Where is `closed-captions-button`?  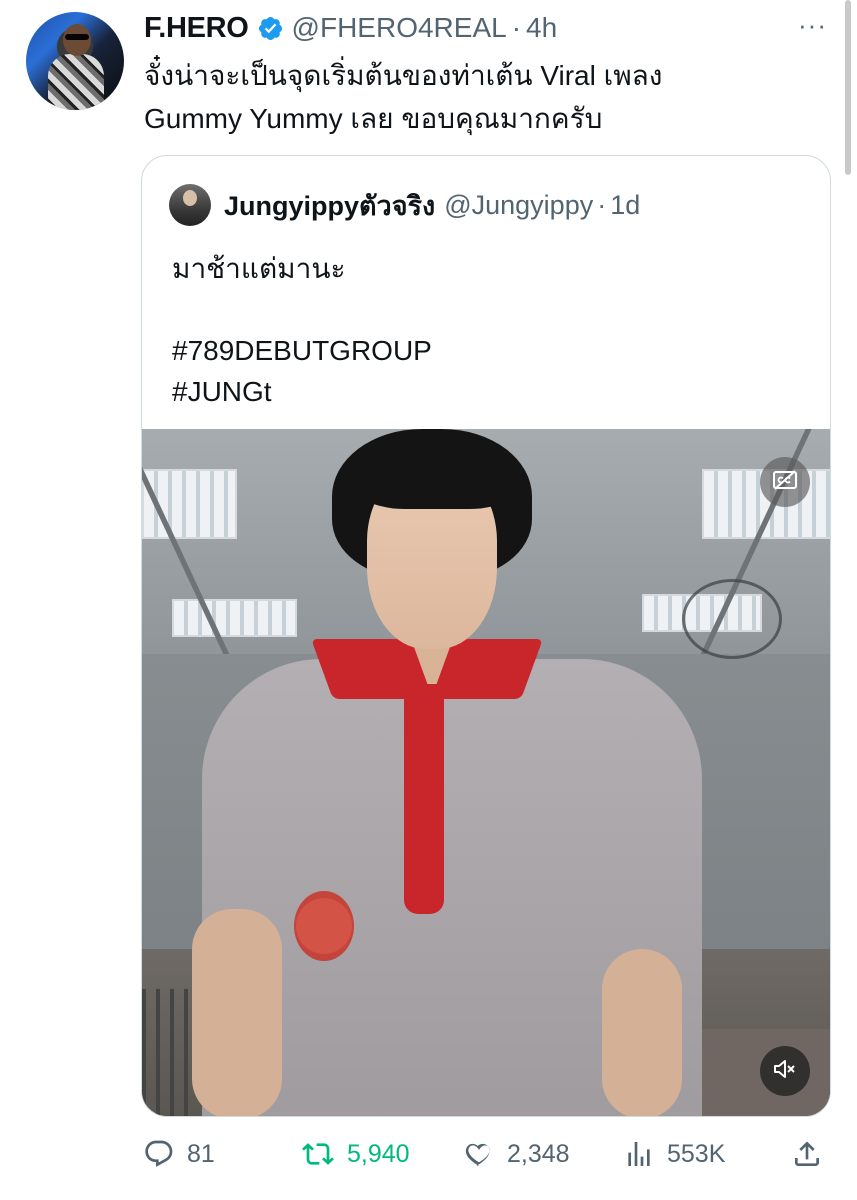 closed-captions-button is located at coordinates (785, 482).